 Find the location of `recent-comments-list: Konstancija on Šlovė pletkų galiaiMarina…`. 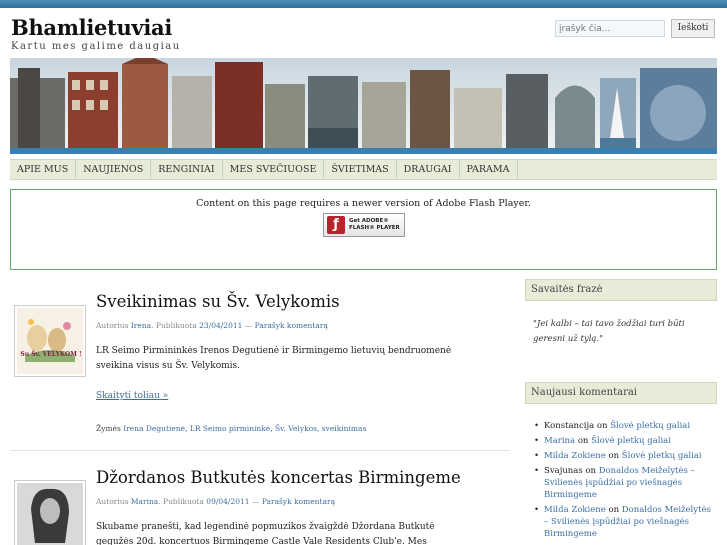

recent-comments-list: Konstancija on Šlovė pletkų galiaiMarina… is located at coordinates (624, 481).